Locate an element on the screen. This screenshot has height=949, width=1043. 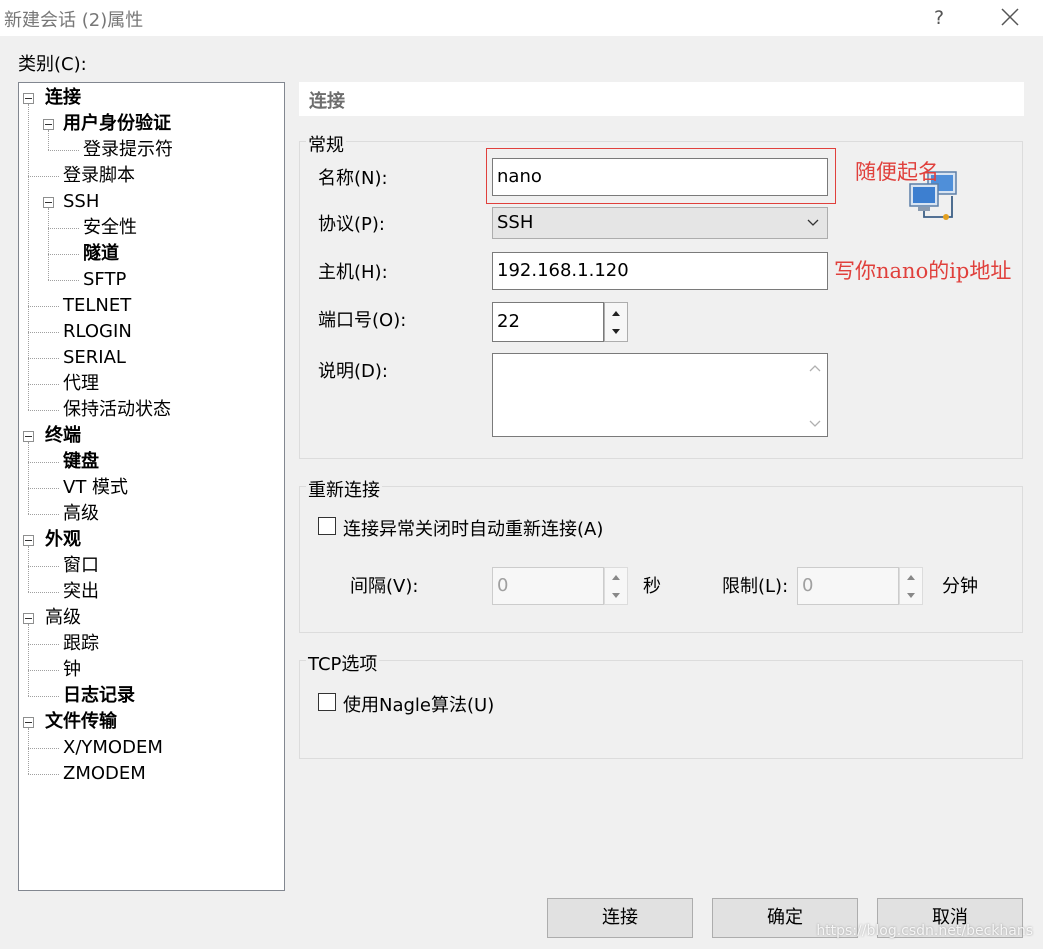
general-legend: 常规 is located at coordinates (326, 144).